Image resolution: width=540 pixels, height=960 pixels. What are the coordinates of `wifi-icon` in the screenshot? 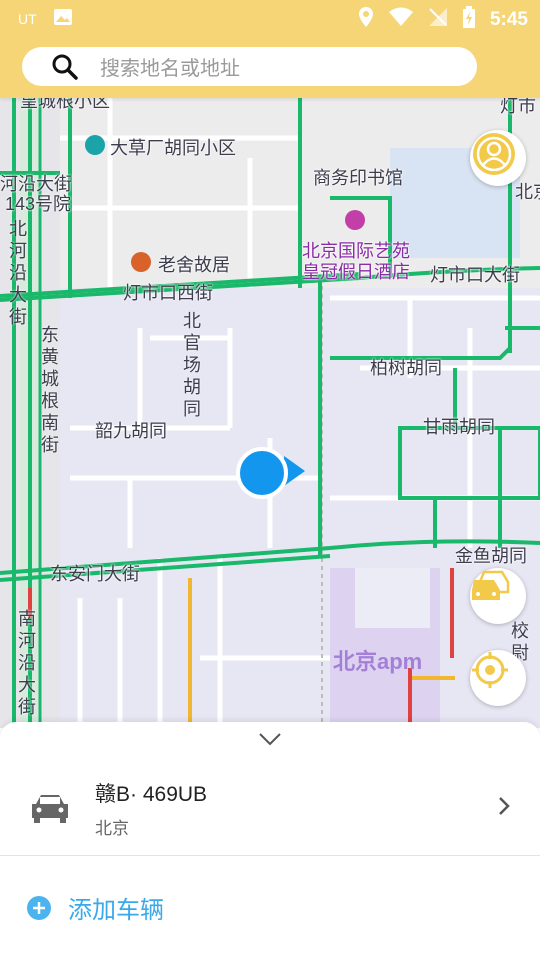 It's located at (401, 19).